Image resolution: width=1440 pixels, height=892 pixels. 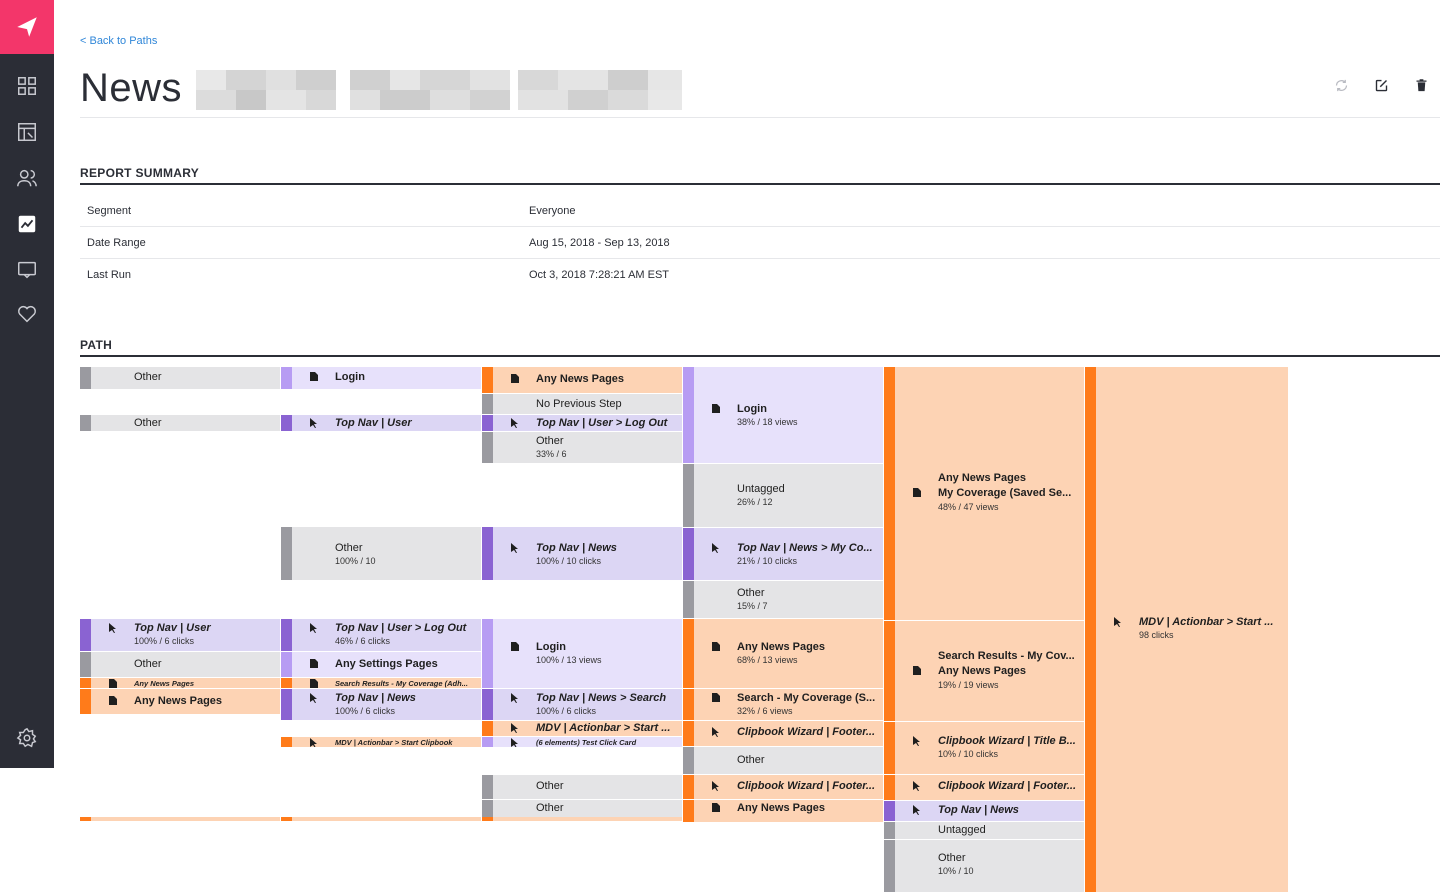 I want to click on path-node: Top Nav | News > My Co... 21% / 10 clicks, so click(x=783, y=554).